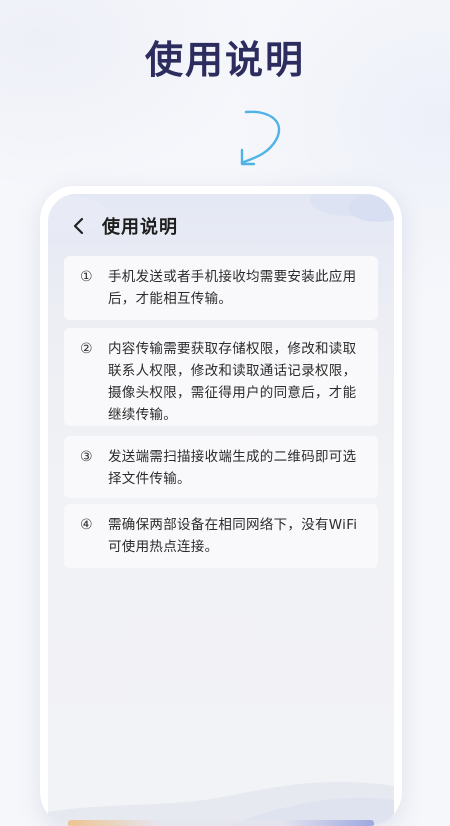 Image resolution: width=450 pixels, height=826 pixels. What do you see at coordinates (140, 227) in the screenshot?
I see `page-title: 使用说明` at bounding box center [140, 227].